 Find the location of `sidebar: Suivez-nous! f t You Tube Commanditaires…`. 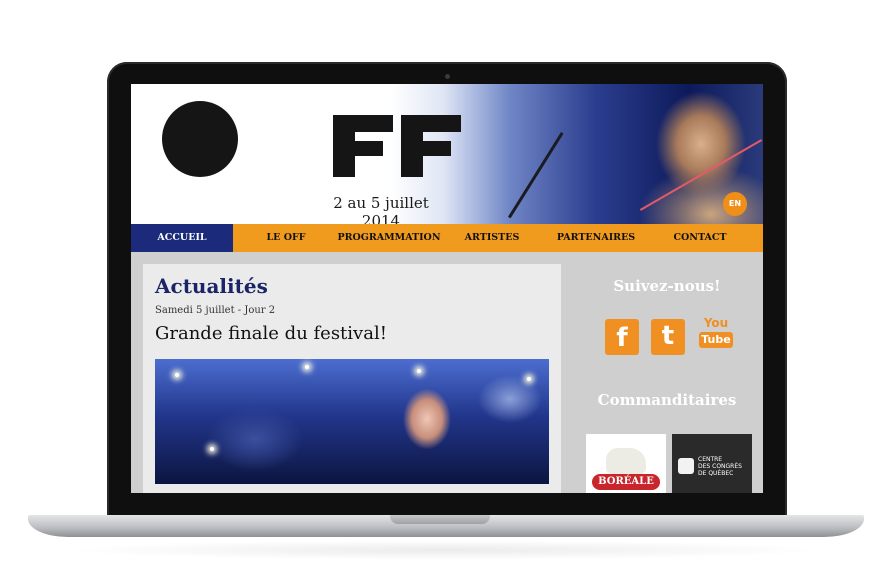

sidebar: Suivez-nous! f t You Tube Commanditaires… is located at coordinates (667, 378).